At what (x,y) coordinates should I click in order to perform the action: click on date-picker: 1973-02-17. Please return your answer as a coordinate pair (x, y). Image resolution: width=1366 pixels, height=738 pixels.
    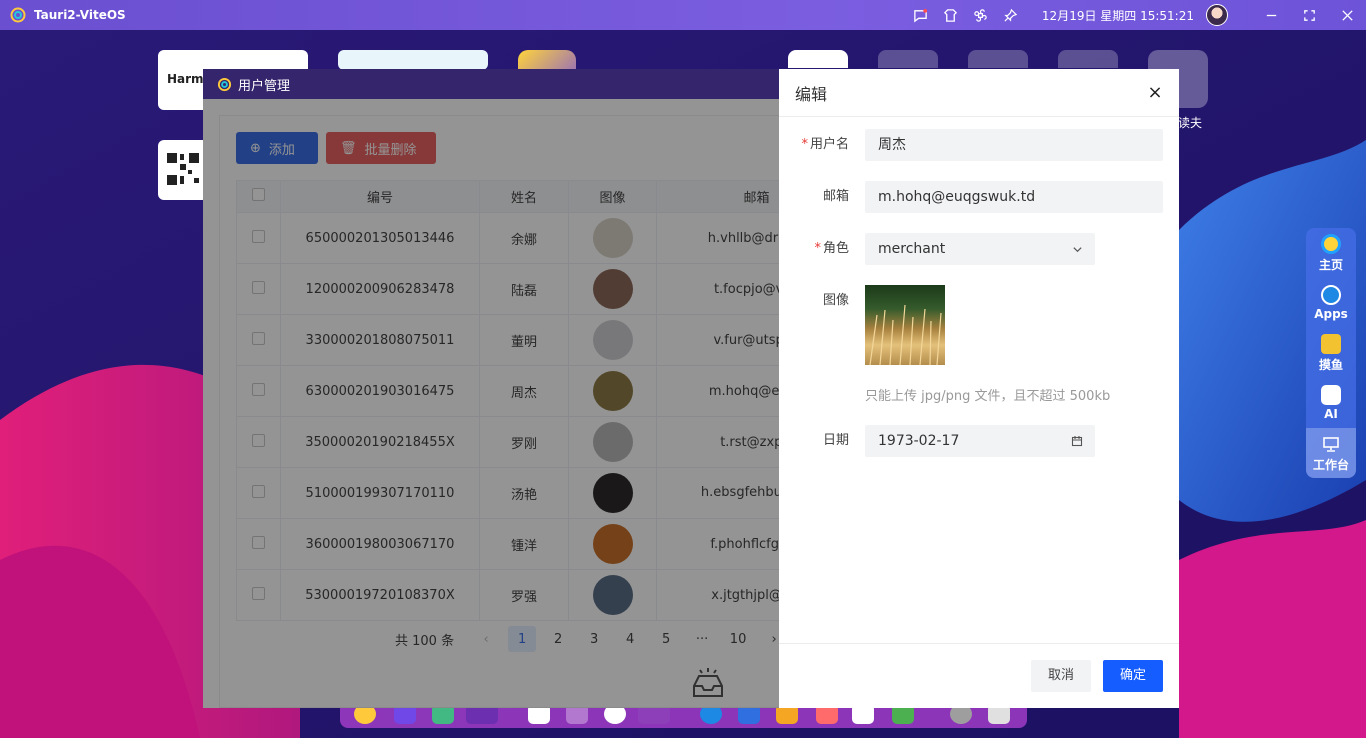
    Looking at the image, I should click on (980, 441).